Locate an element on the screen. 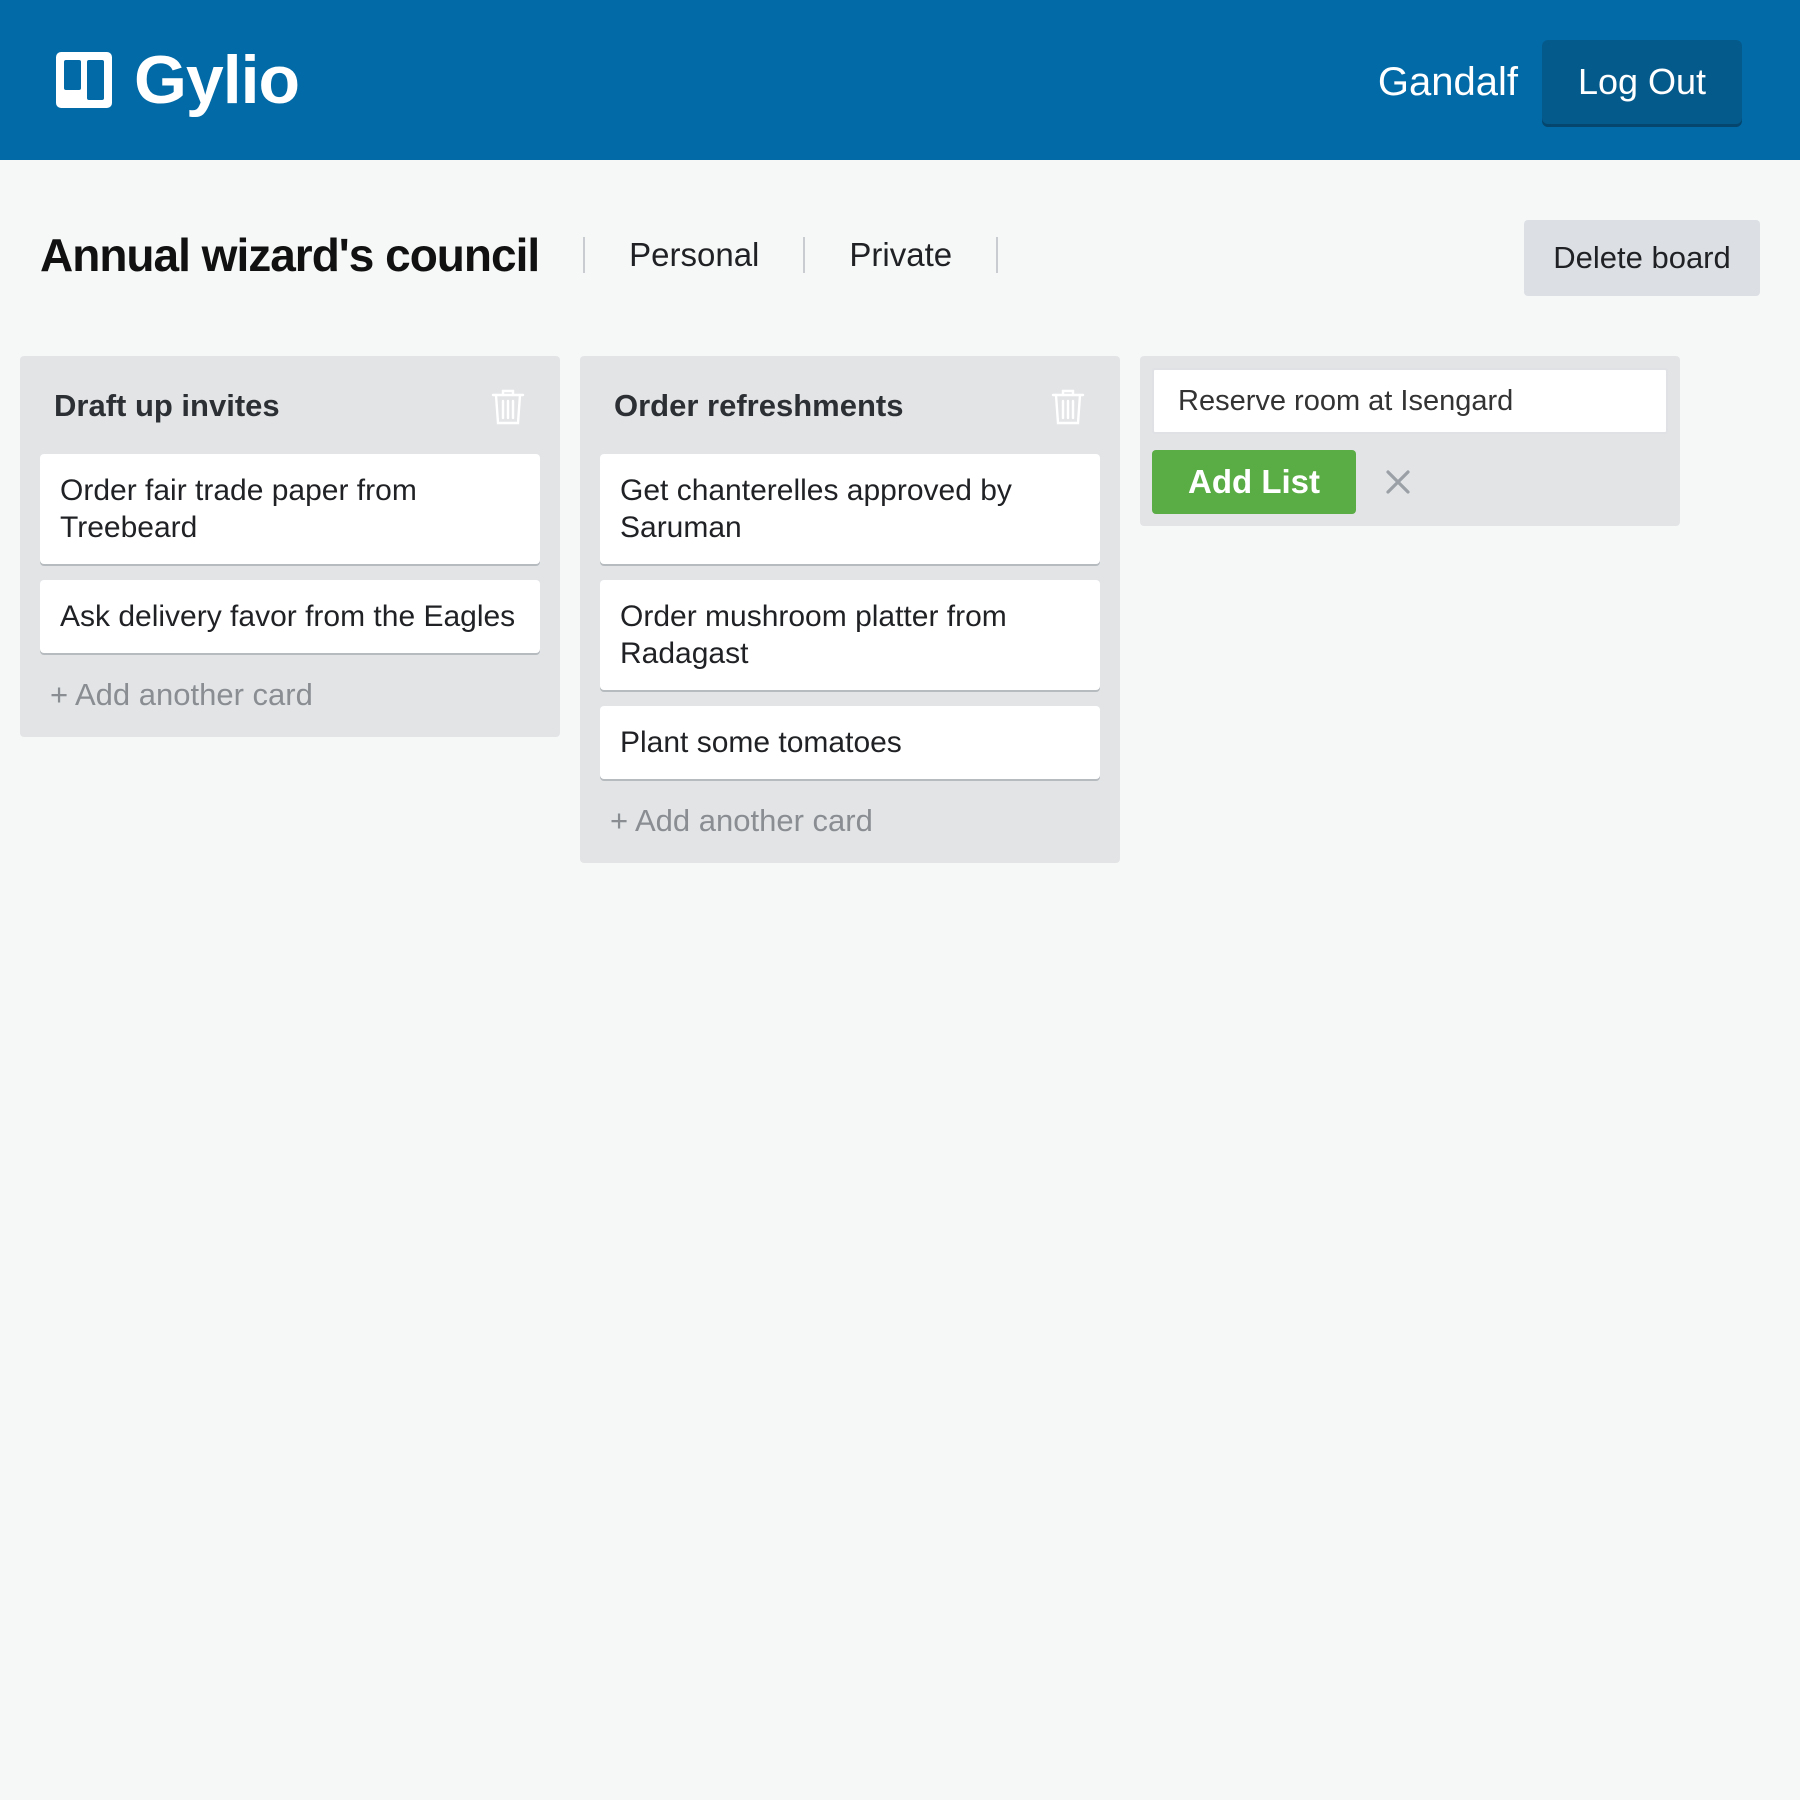 The image size is (1800, 1800). list-title-input is located at coordinates (1410, 401).